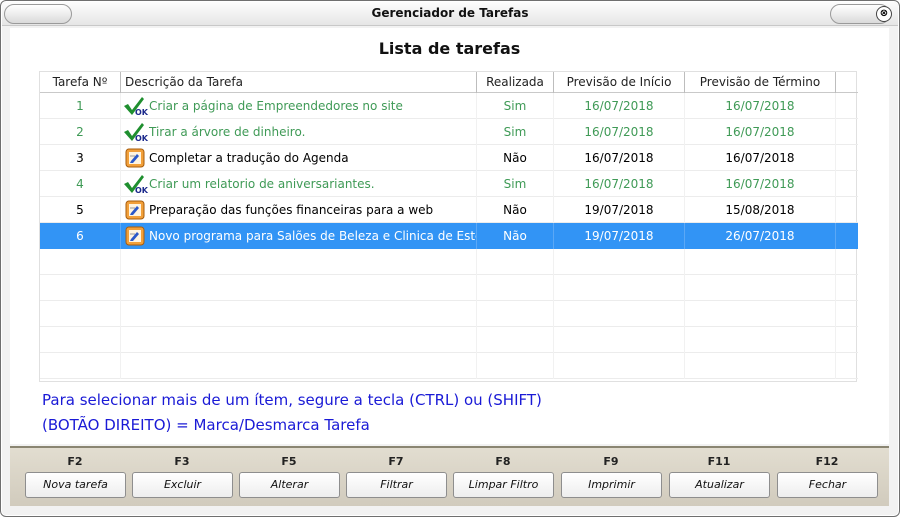 This screenshot has width=900, height=517. I want to click on window-title: Gerenciador de Tarefas, so click(450, 13).